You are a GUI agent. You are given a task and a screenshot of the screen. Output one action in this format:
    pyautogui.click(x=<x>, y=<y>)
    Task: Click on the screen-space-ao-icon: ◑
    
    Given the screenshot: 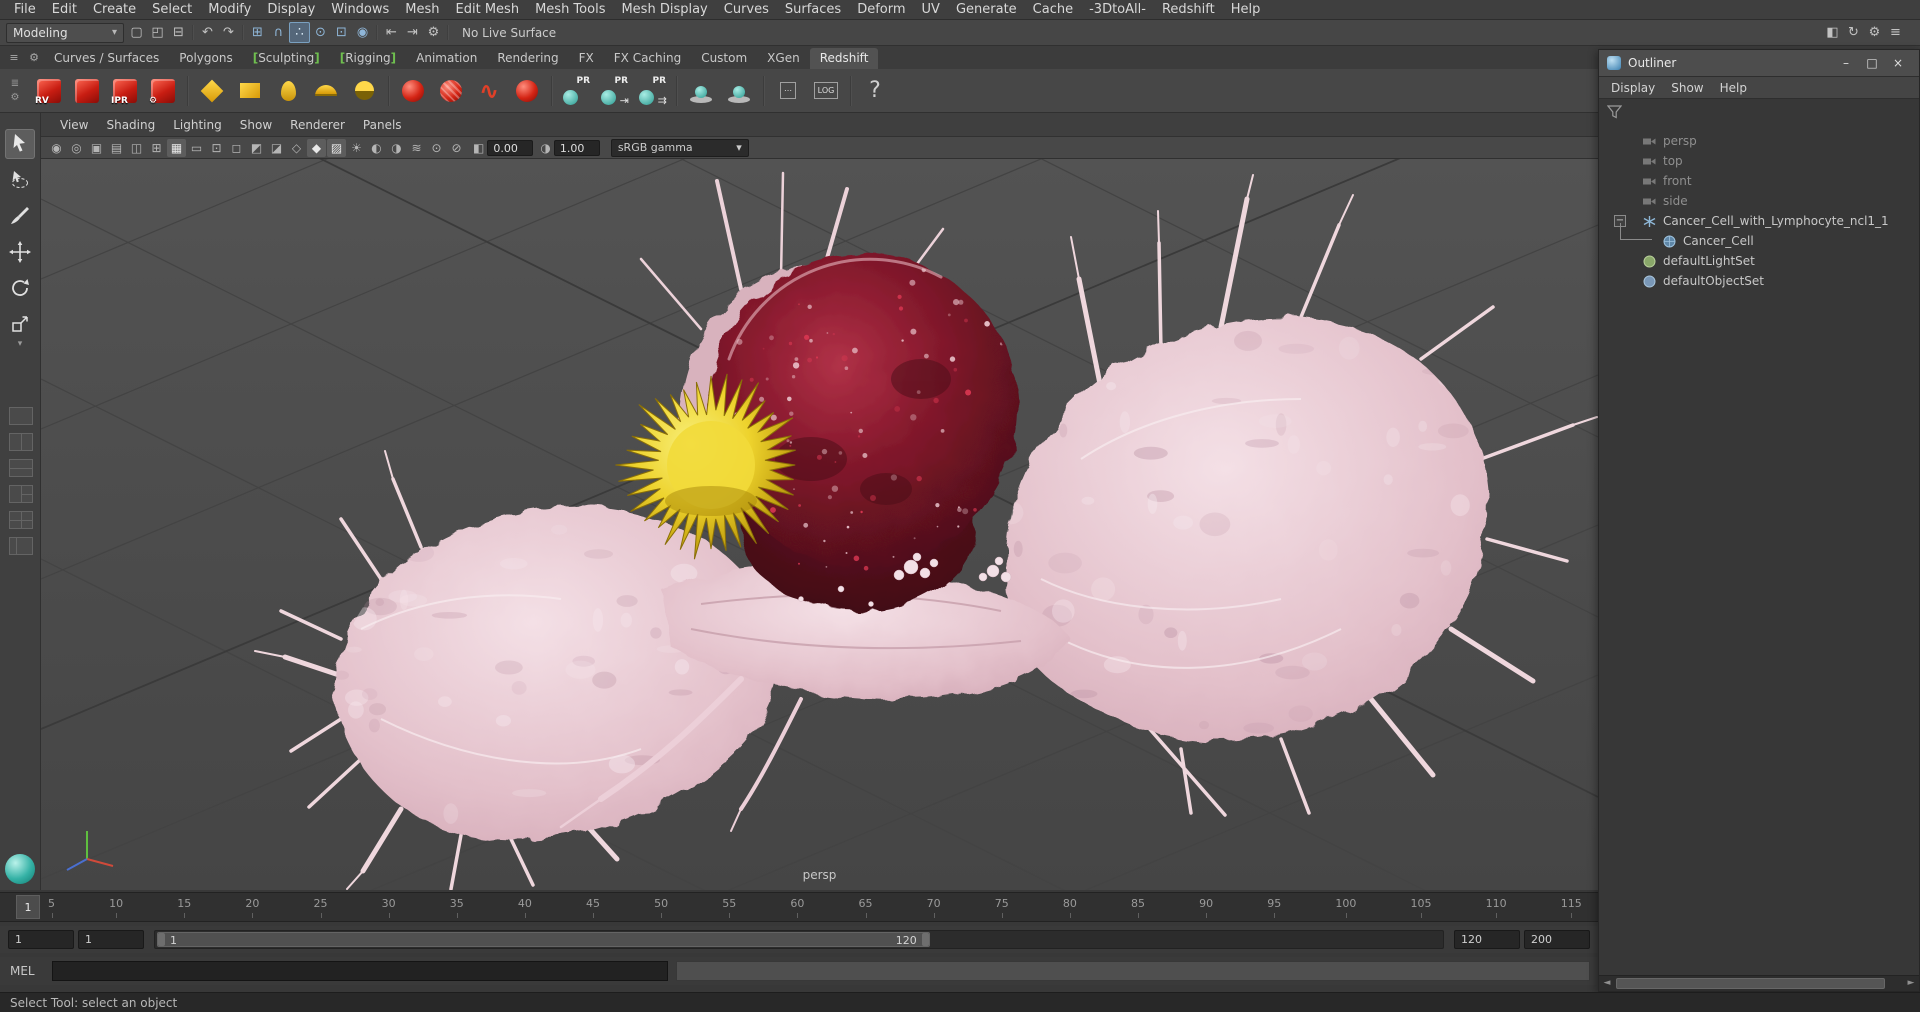 What is the action you would take?
    pyautogui.click(x=396, y=148)
    